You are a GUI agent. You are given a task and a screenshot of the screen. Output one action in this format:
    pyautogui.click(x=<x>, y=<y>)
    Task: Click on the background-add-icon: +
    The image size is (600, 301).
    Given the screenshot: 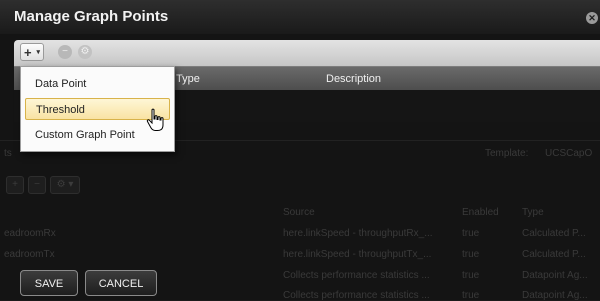 What is the action you would take?
    pyautogui.click(x=15, y=185)
    